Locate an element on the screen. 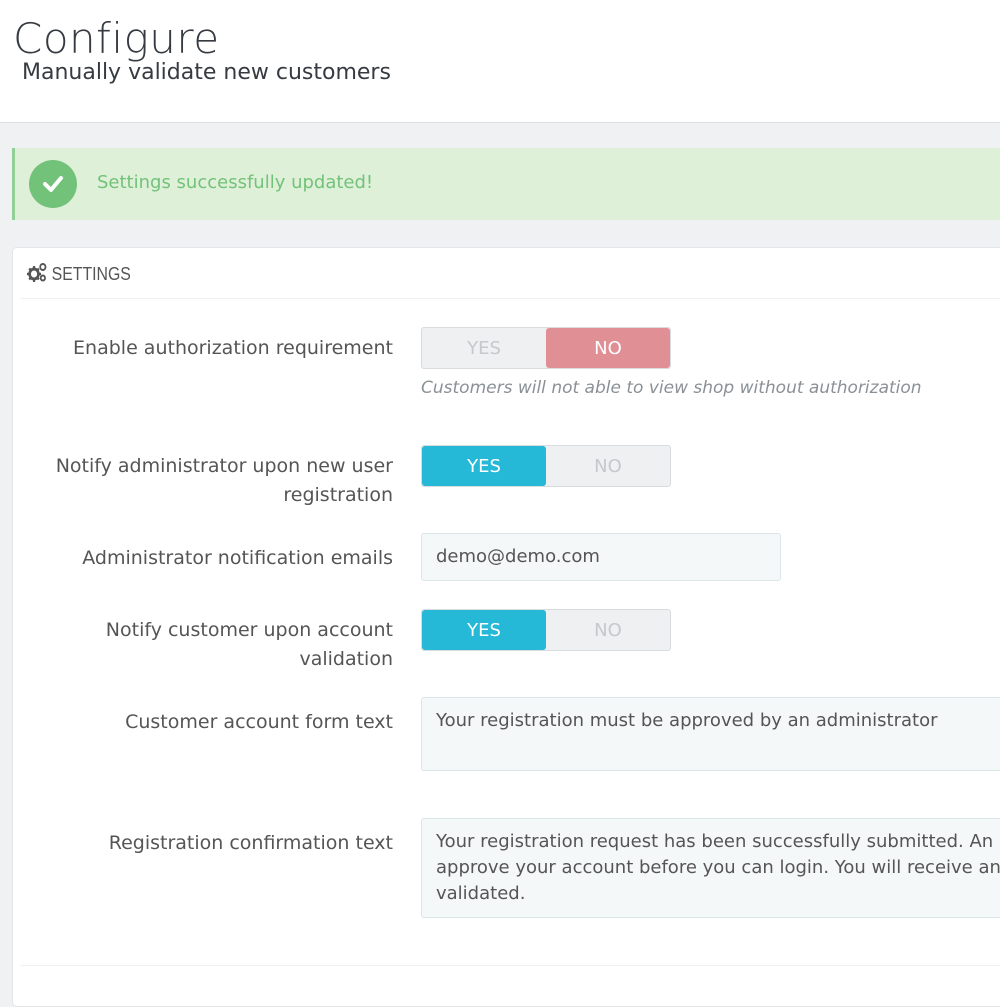  check-circle-icon is located at coordinates (53, 184).